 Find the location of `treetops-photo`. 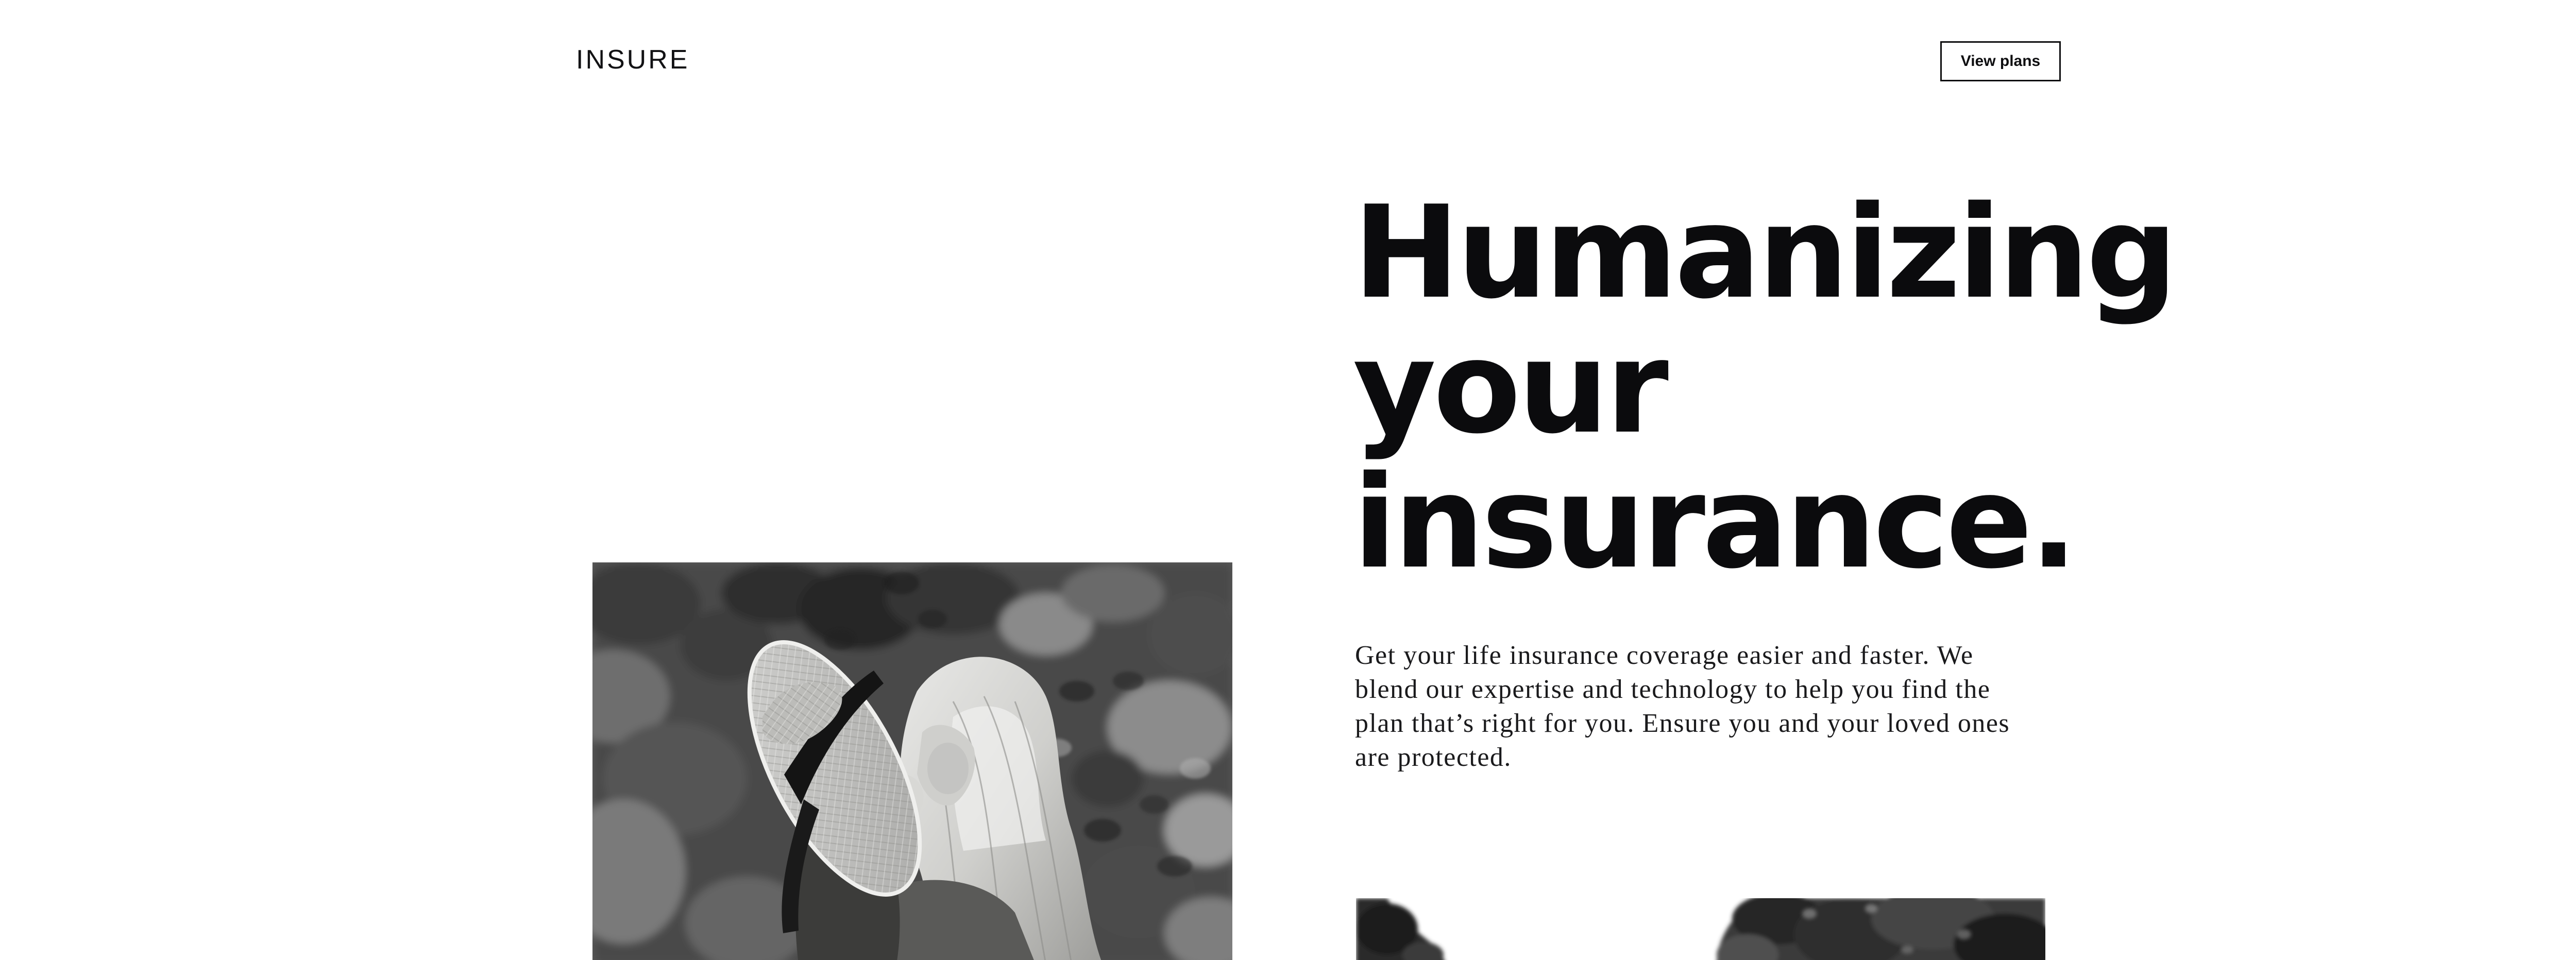

treetops-photo is located at coordinates (1700, 929).